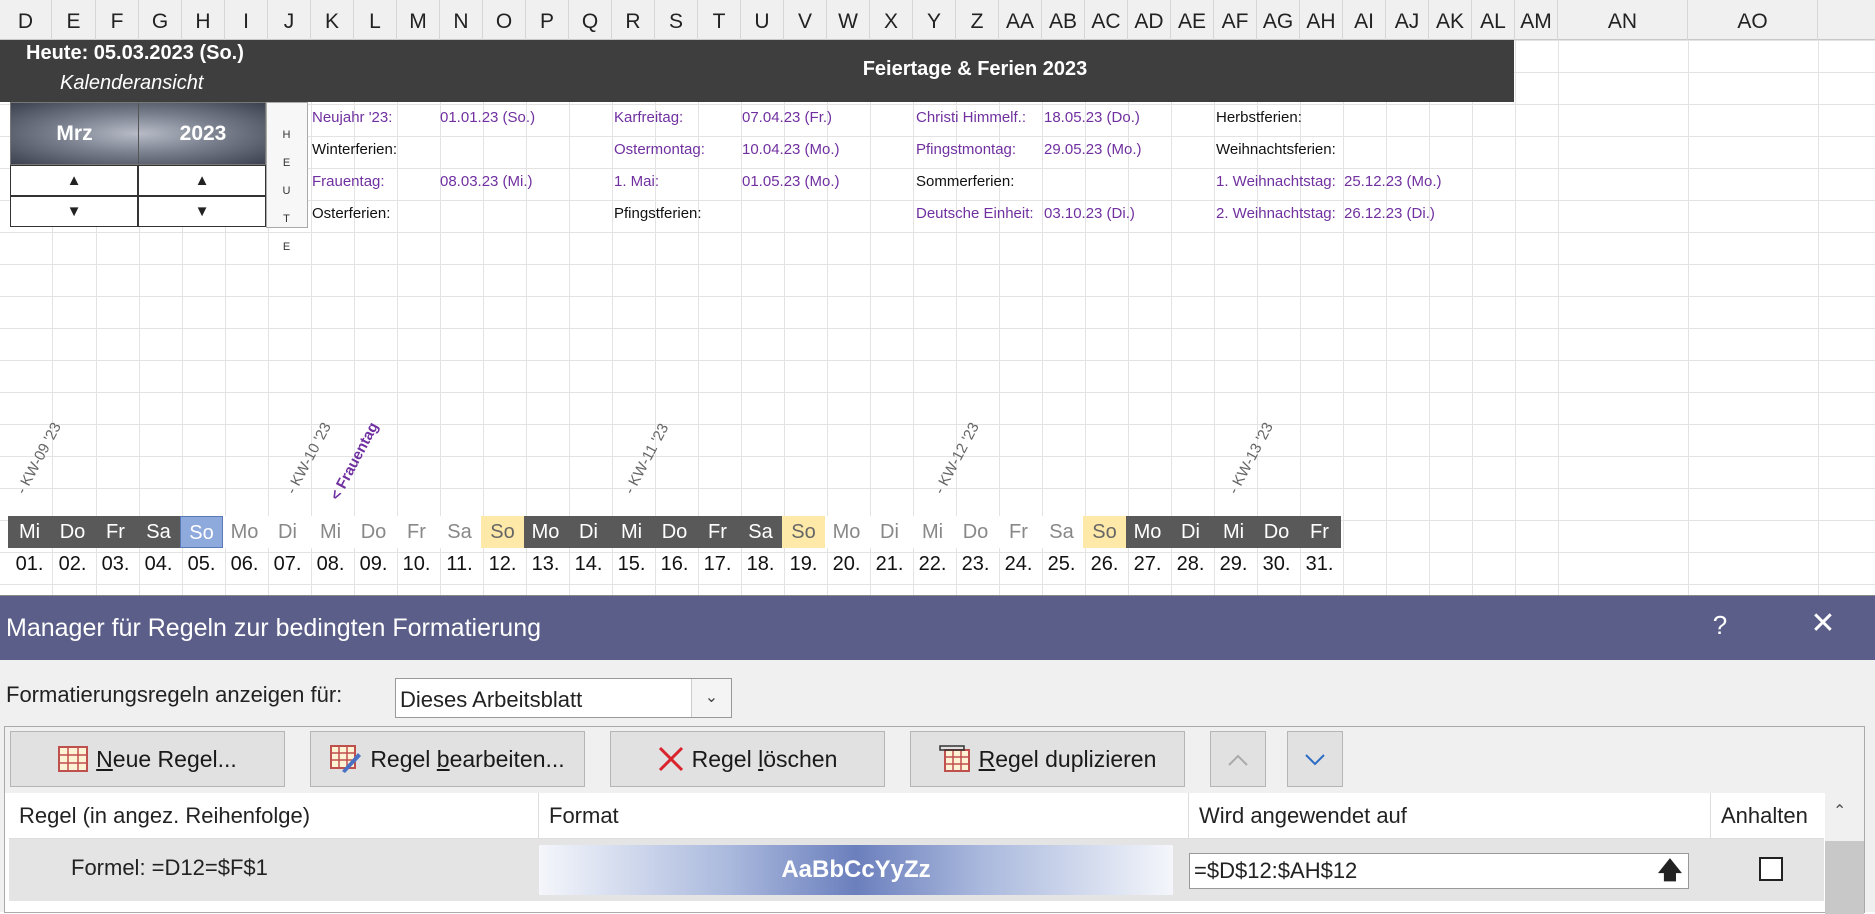  I want to click on day-number-cell: 09., so click(373, 564).